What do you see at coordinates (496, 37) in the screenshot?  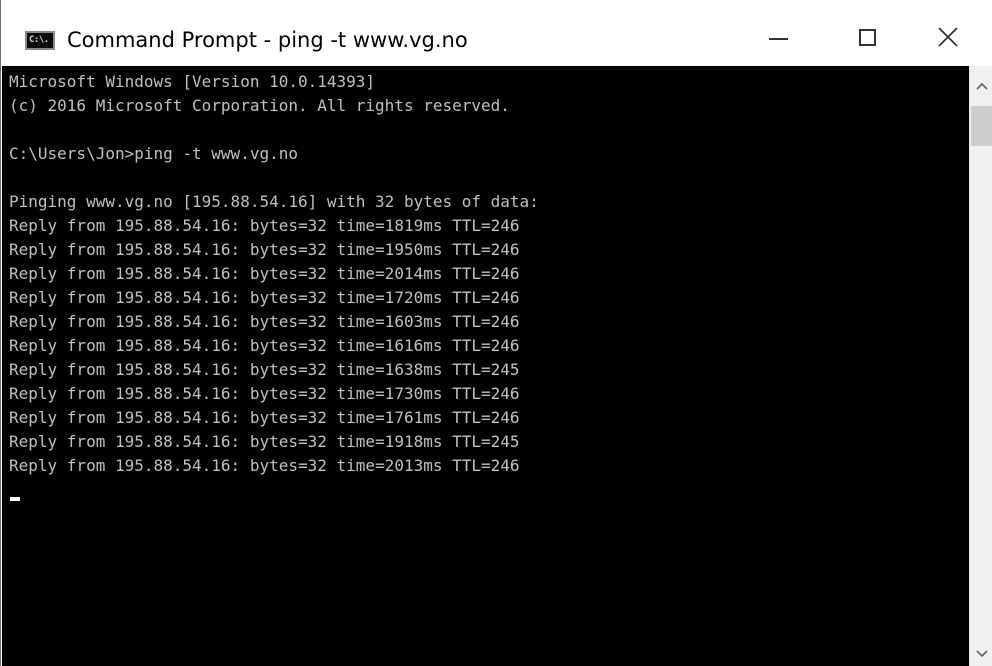 I see `title-bar: C:\. Command Prompt - ping -t www.vg.no` at bounding box center [496, 37].